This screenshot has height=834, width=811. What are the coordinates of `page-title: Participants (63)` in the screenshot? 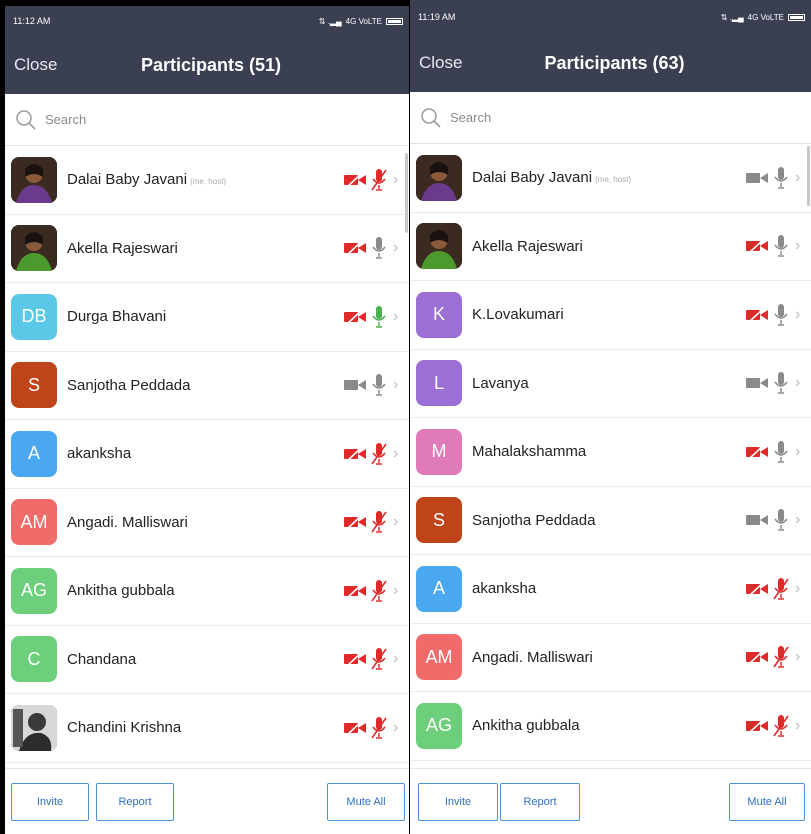 It's located at (614, 62).